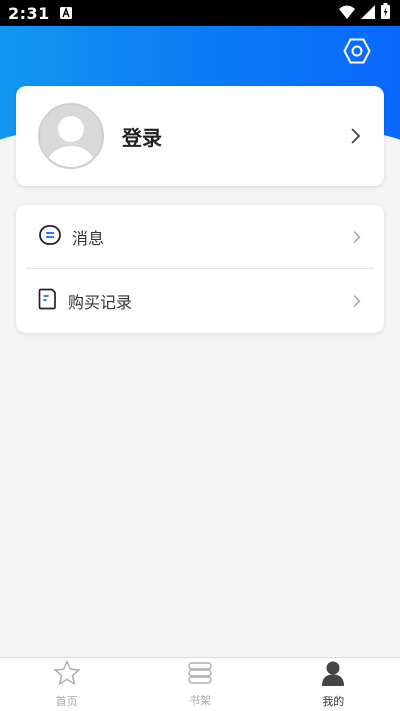 This screenshot has width=400, height=711. I want to click on bottom-tab-bar: 首页 书架 我的, so click(200, 684).